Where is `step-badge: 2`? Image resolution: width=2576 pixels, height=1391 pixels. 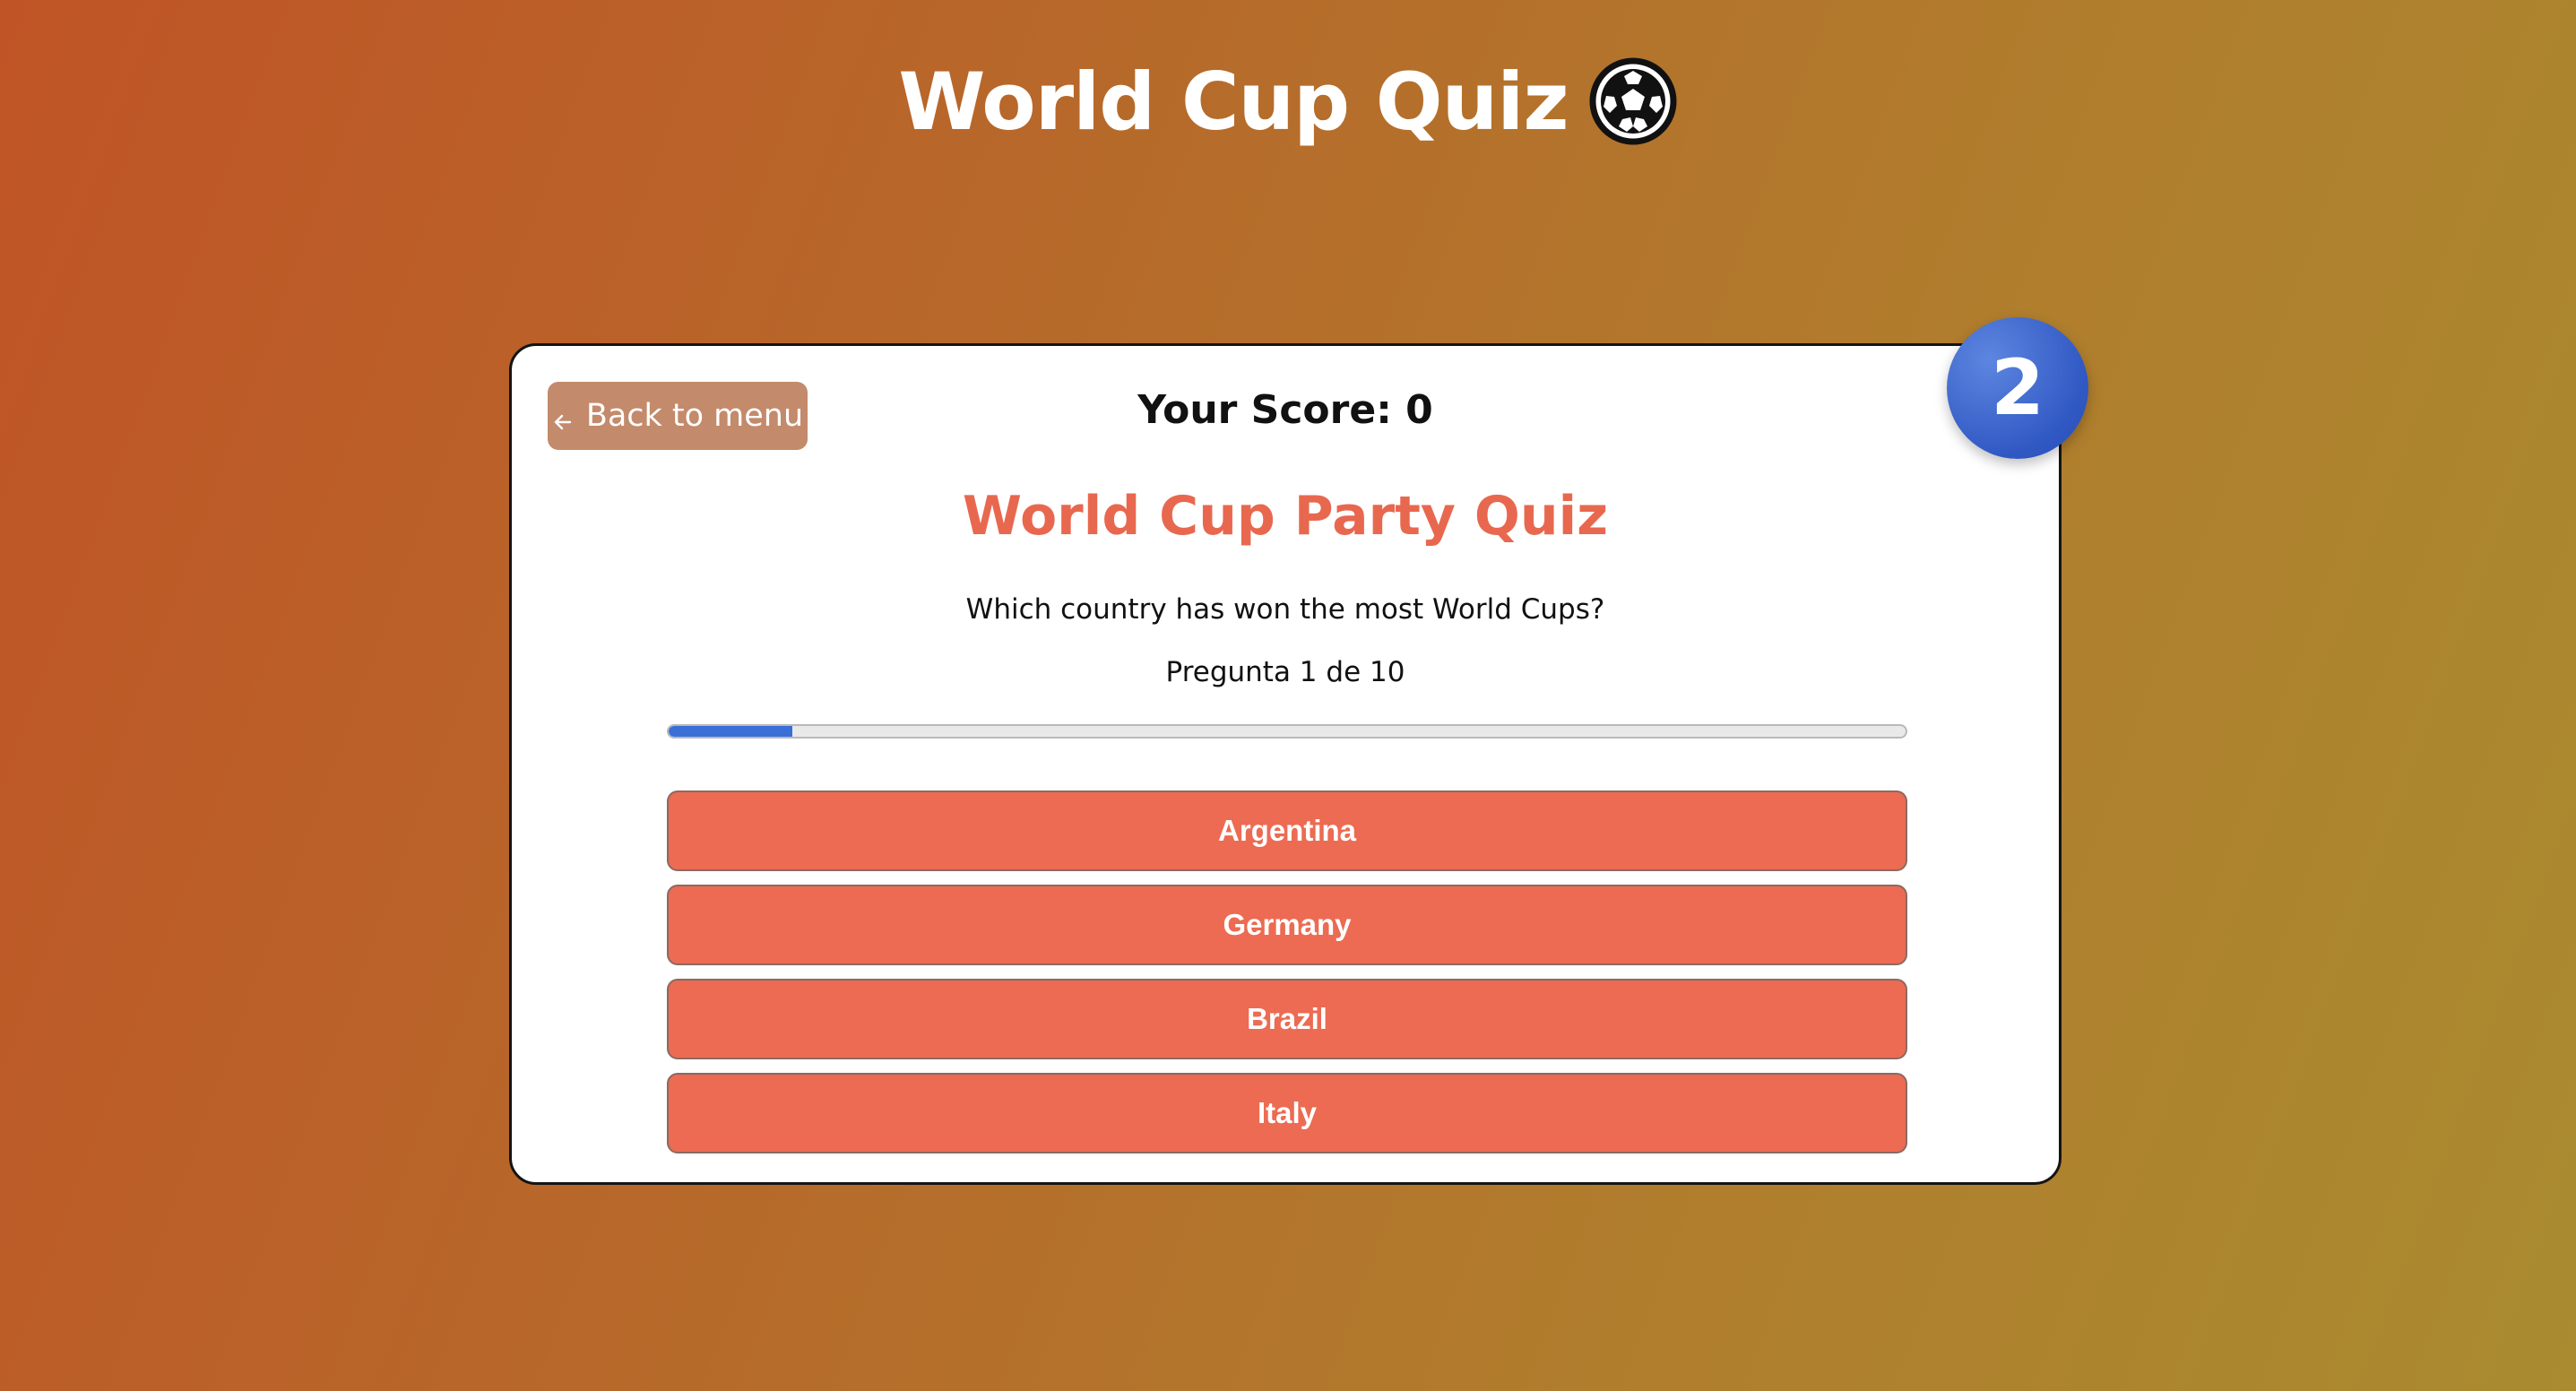 step-badge: 2 is located at coordinates (2017, 388).